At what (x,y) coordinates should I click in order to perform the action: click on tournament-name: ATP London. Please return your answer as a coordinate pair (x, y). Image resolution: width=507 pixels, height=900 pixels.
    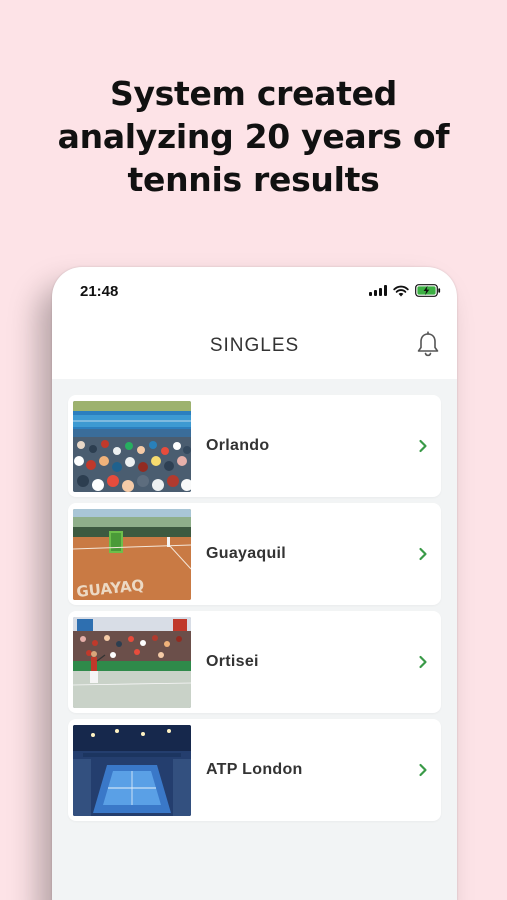
    Looking at the image, I should click on (254, 769).